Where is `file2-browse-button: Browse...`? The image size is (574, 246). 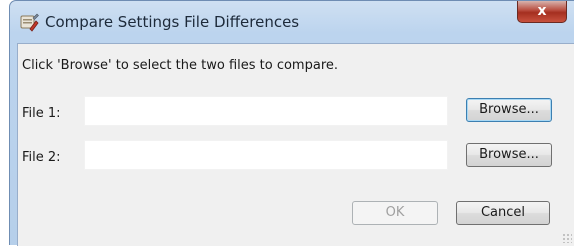
file2-browse-button: Browse... is located at coordinates (509, 155).